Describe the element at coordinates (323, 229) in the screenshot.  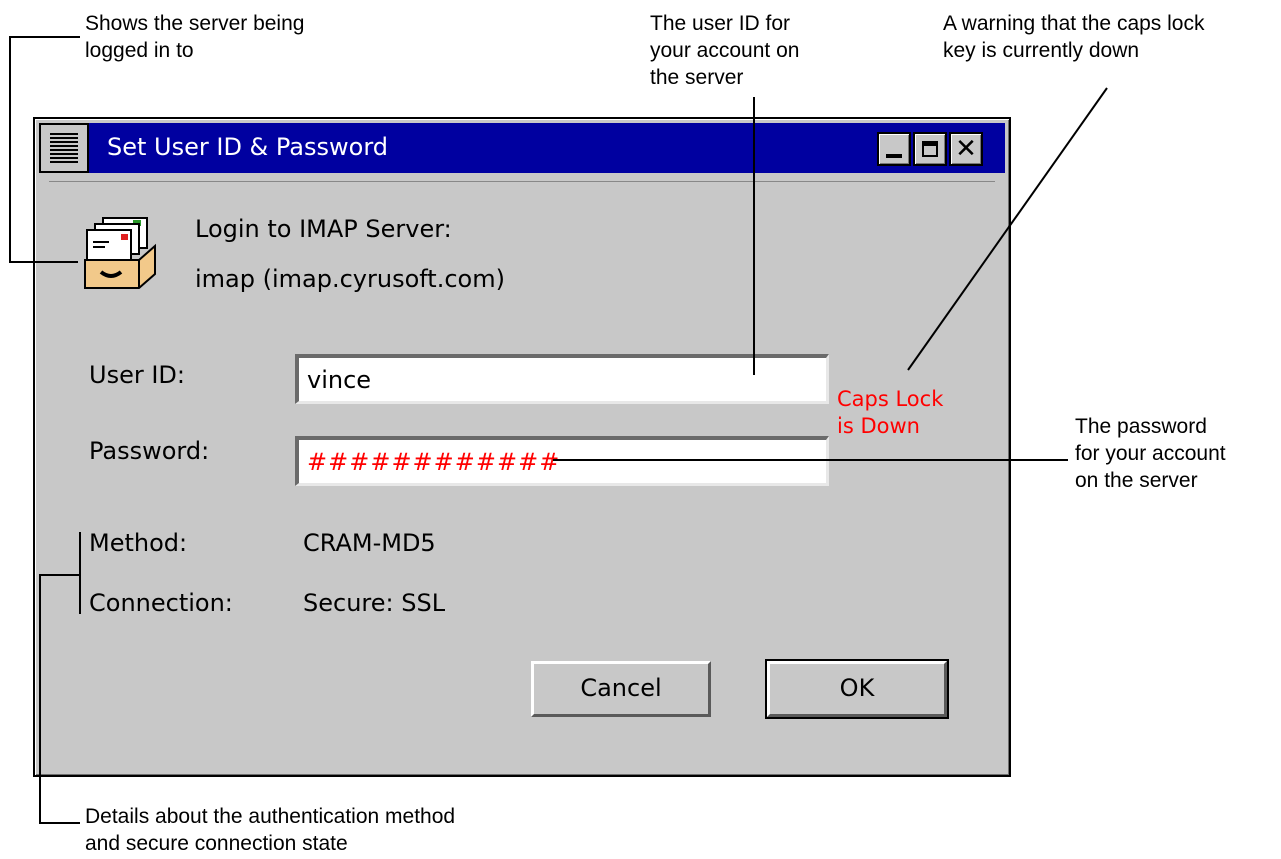
I see `server-heading: Login to IMAP Server:` at that location.